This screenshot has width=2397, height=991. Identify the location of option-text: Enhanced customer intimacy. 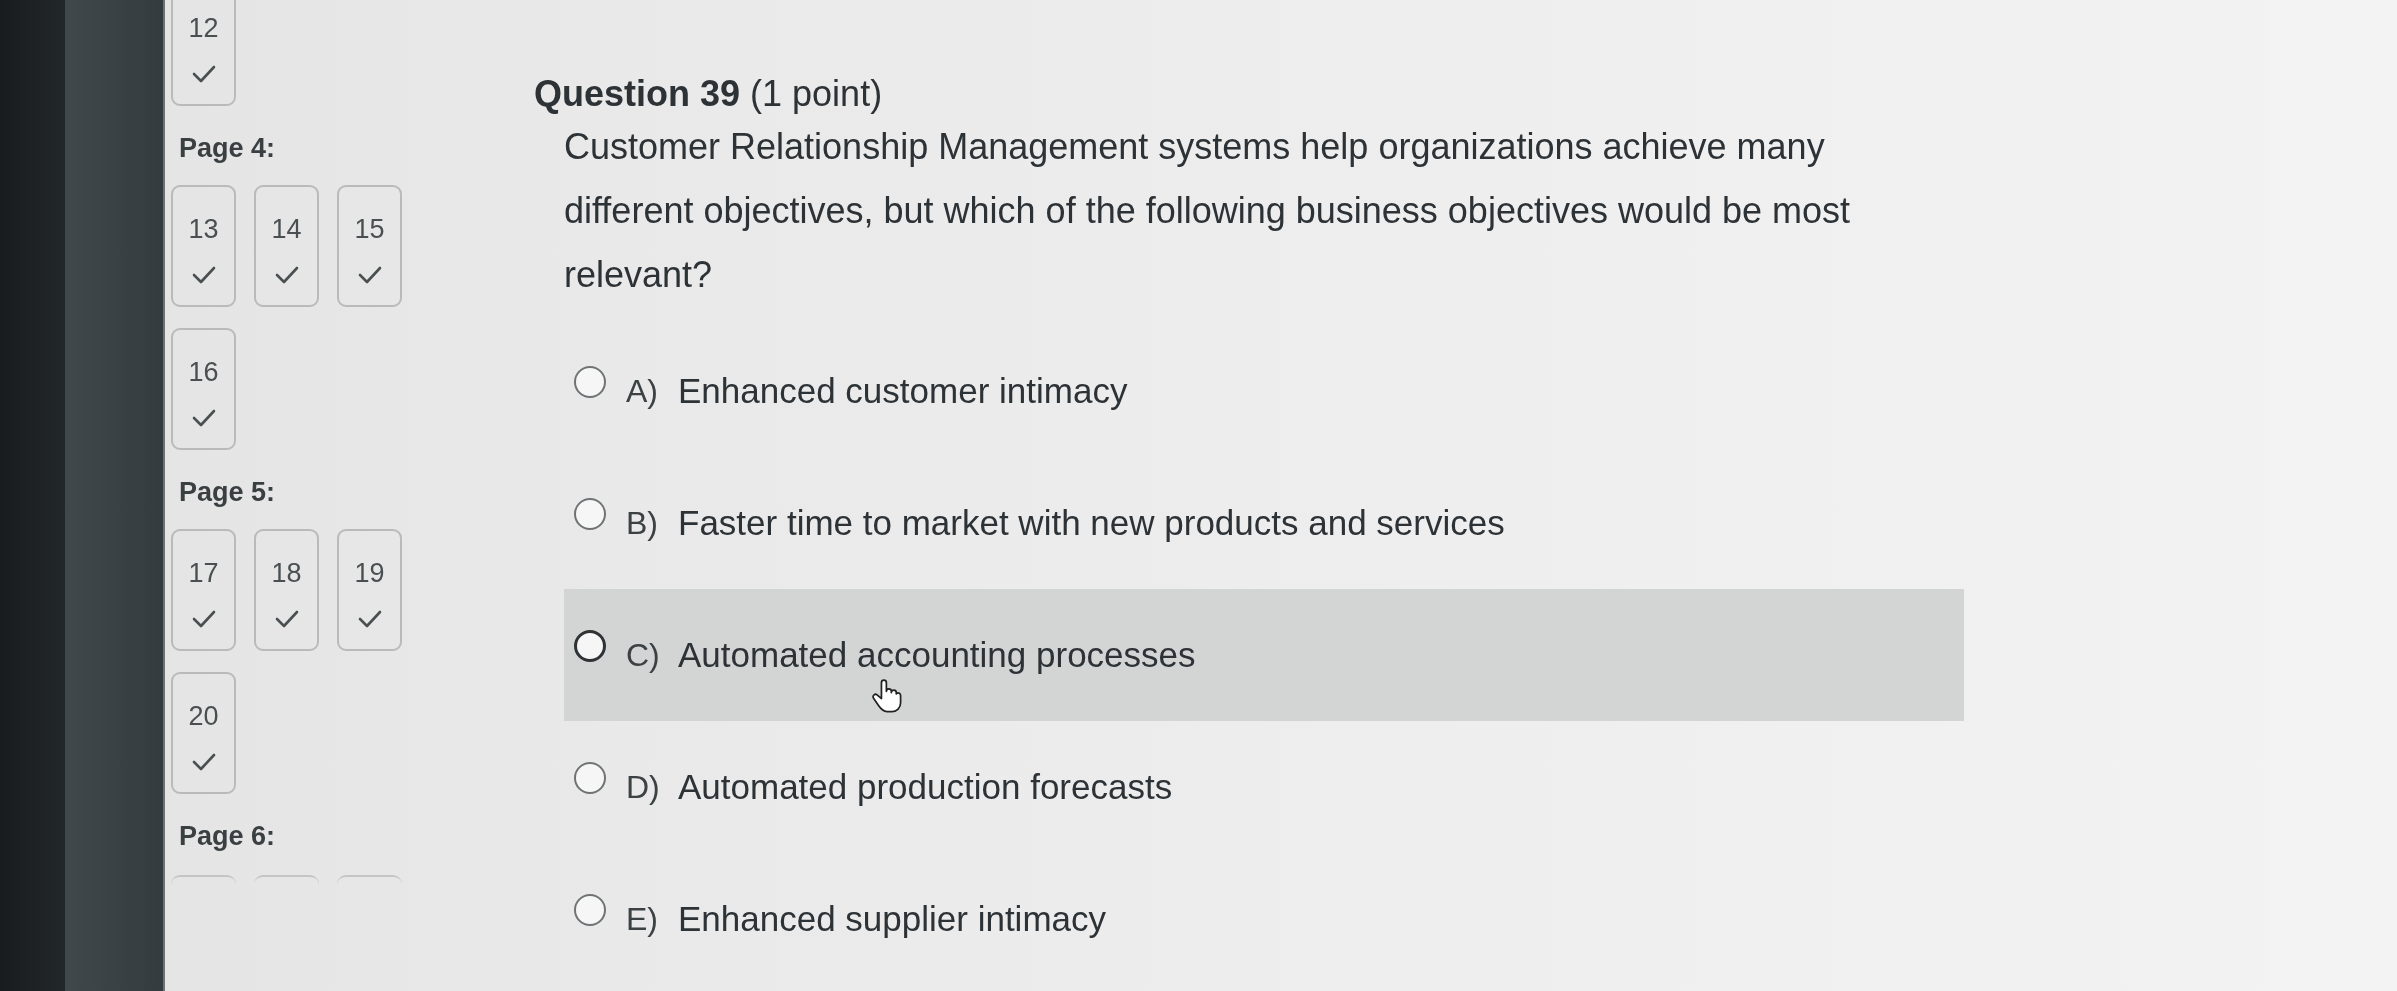
(903, 391).